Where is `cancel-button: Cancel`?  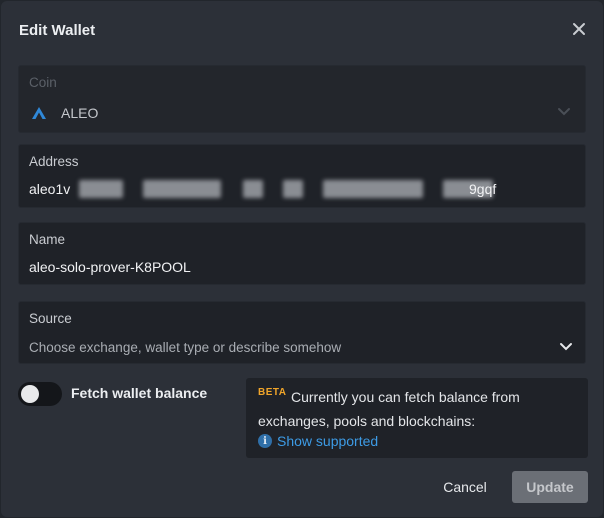
cancel-button: Cancel is located at coordinates (465, 487).